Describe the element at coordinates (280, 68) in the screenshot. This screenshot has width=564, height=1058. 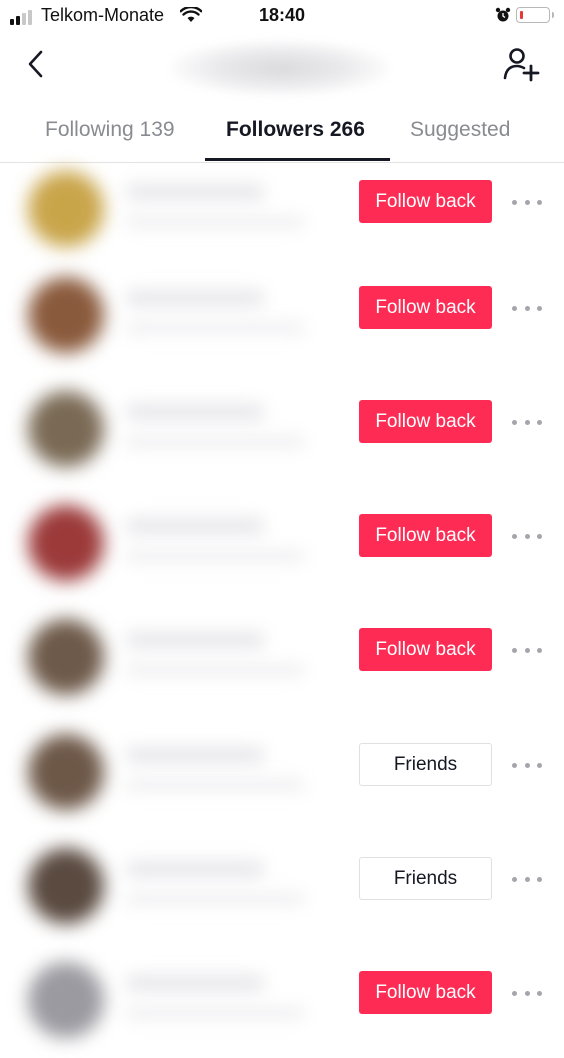
I see `page-title` at that location.